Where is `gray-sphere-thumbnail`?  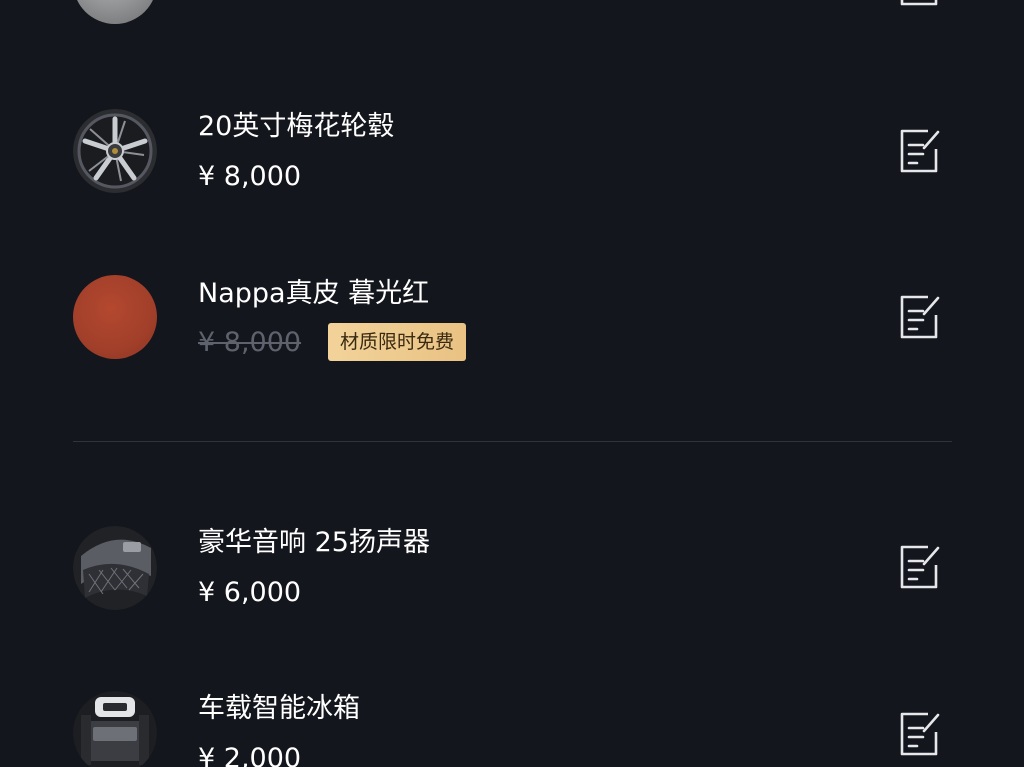 gray-sphere-thumbnail is located at coordinates (115, 12).